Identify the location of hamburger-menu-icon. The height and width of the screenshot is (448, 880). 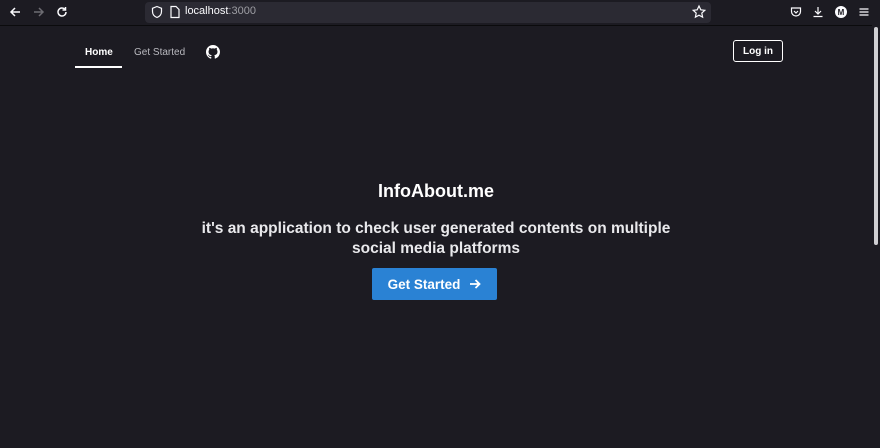
(864, 12).